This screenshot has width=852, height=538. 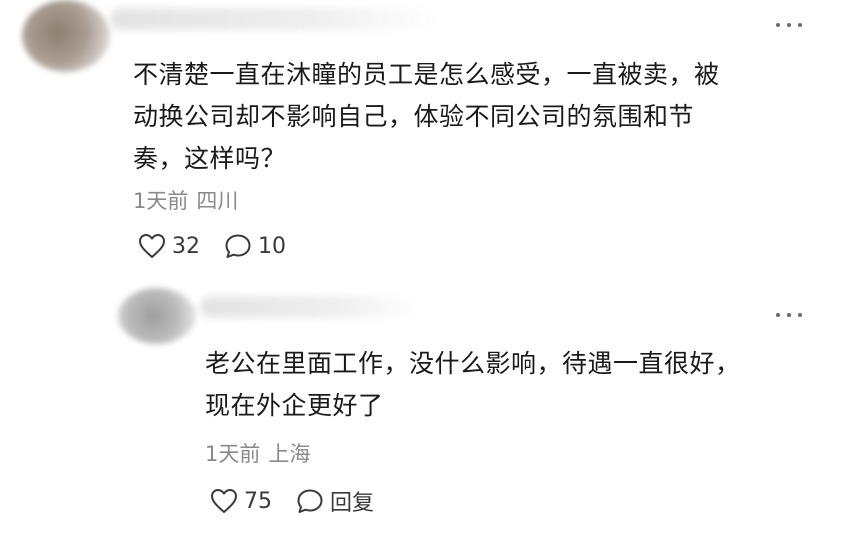 What do you see at coordinates (272, 246) in the screenshot?
I see `reply-count: 10` at bounding box center [272, 246].